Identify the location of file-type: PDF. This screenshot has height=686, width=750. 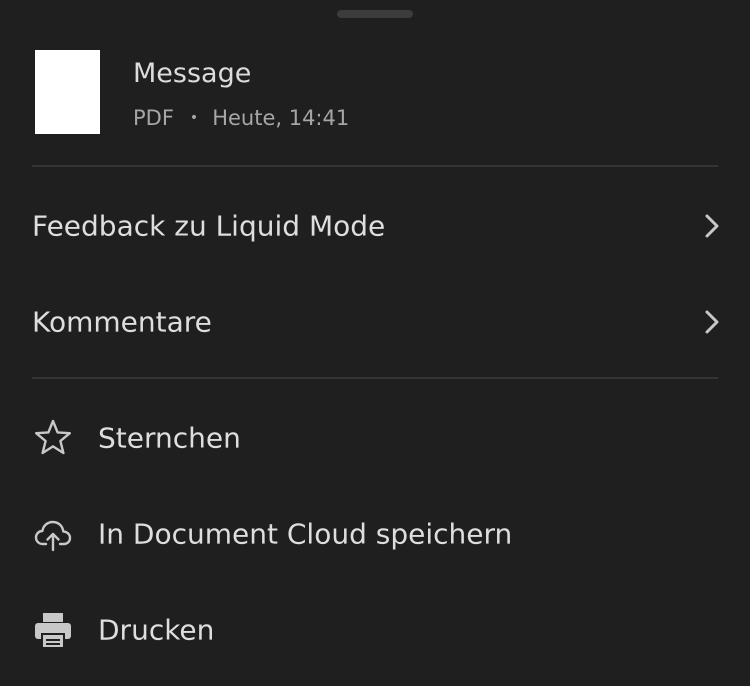
(153, 118).